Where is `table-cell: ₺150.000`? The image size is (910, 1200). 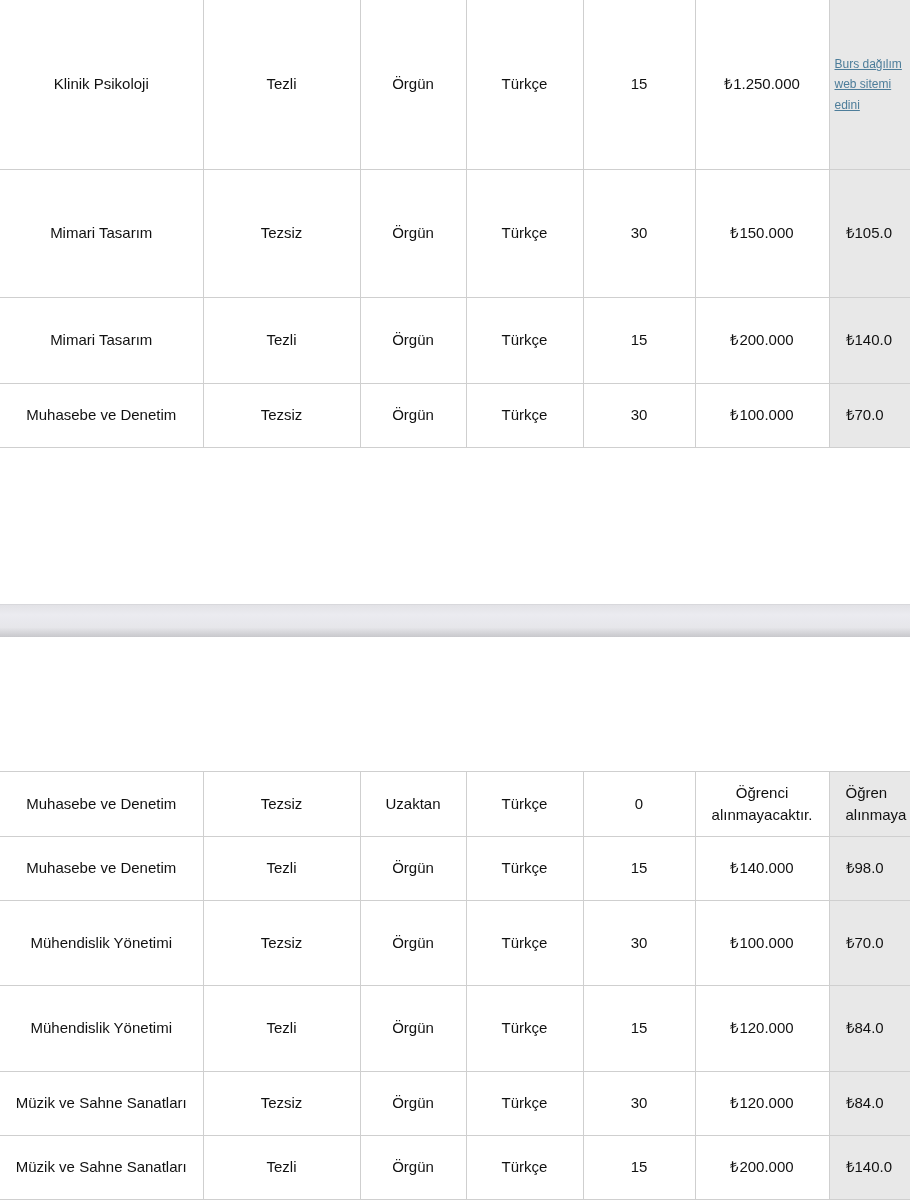 table-cell: ₺150.000 is located at coordinates (762, 233).